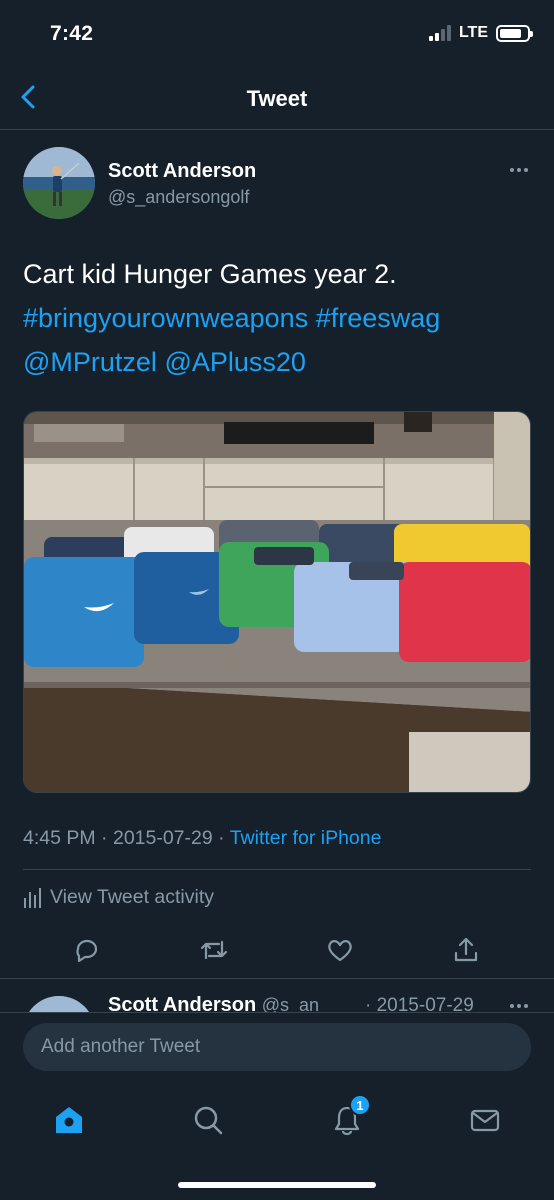  I want to click on status-indicators: LTE, so click(480, 33).